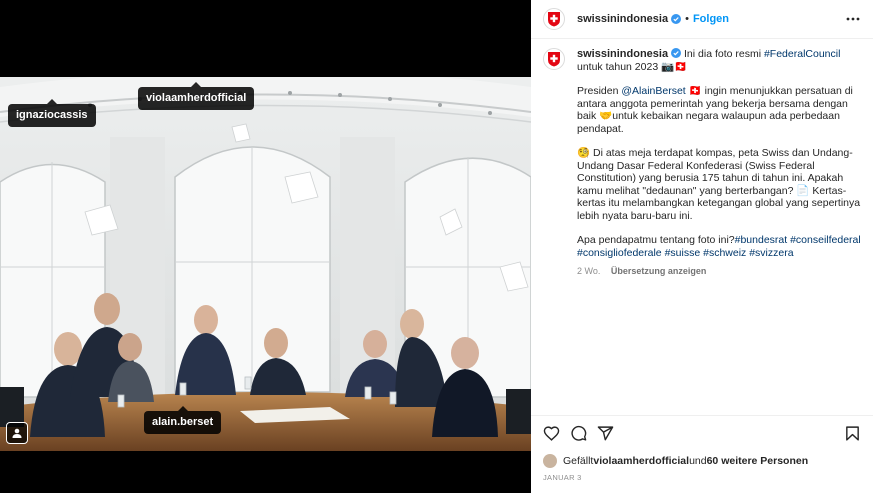 The image size is (873, 493). Describe the element at coordinates (702, 415) in the screenshot. I see `divider` at that location.